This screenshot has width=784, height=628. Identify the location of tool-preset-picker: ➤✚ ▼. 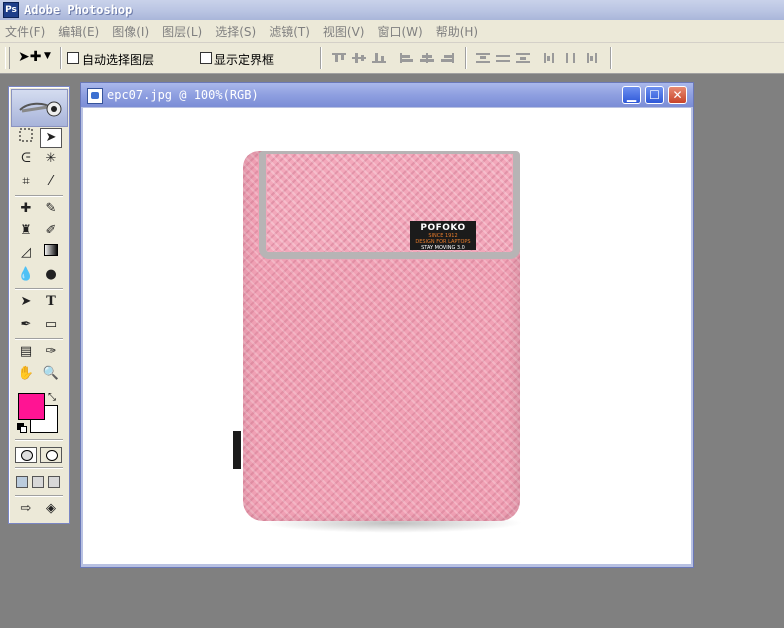
(35, 58).